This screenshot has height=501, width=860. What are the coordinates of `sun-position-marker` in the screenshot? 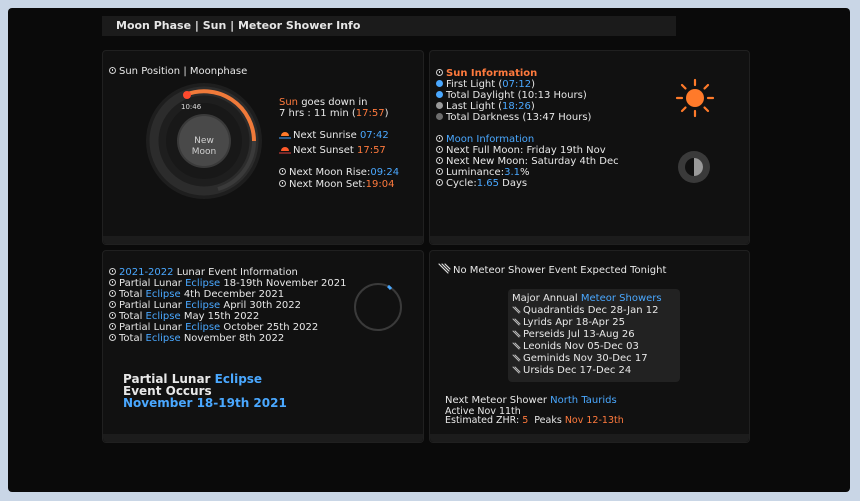 It's located at (187, 95).